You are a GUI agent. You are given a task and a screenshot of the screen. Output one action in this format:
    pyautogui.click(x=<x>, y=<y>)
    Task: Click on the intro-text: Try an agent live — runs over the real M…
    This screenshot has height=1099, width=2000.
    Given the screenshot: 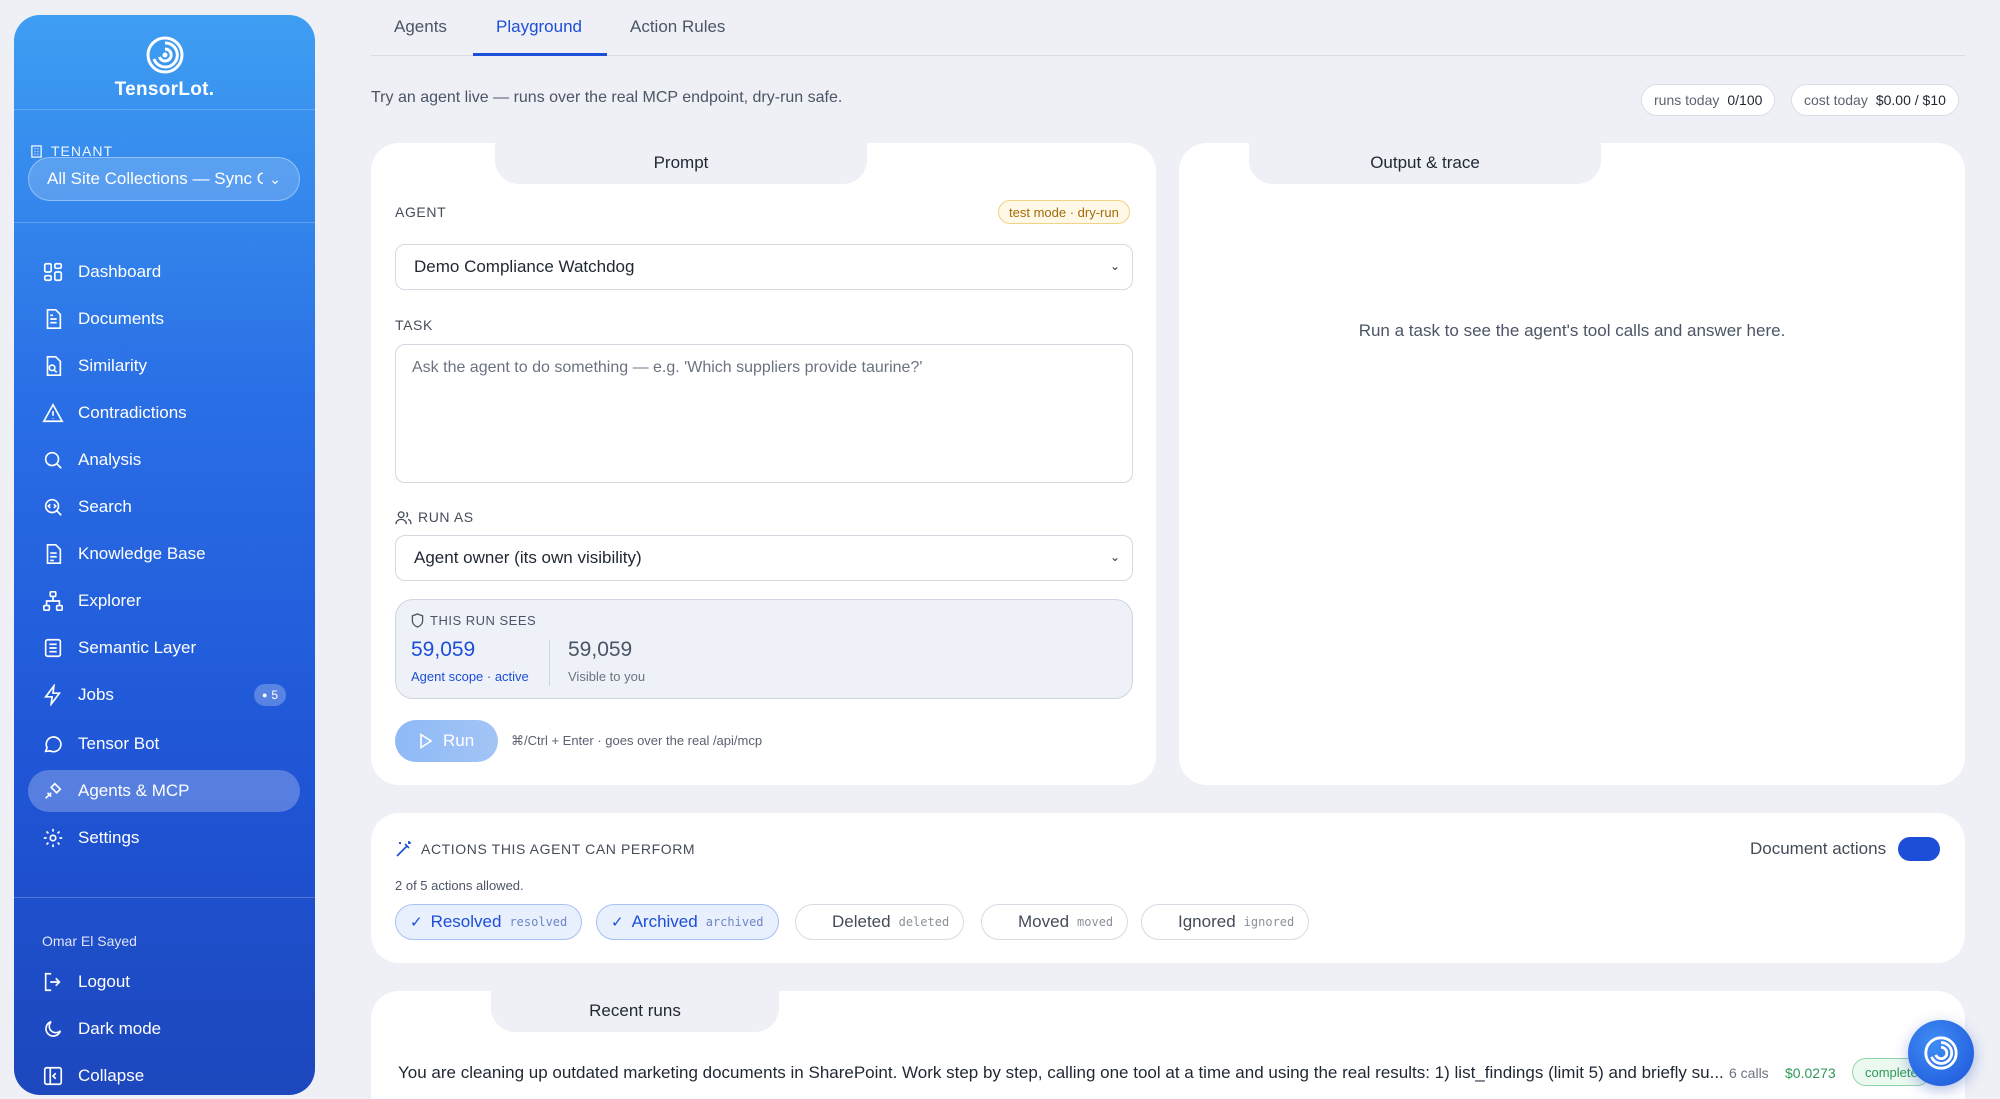 What is the action you would take?
    pyautogui.click(x=607, y=97)
    